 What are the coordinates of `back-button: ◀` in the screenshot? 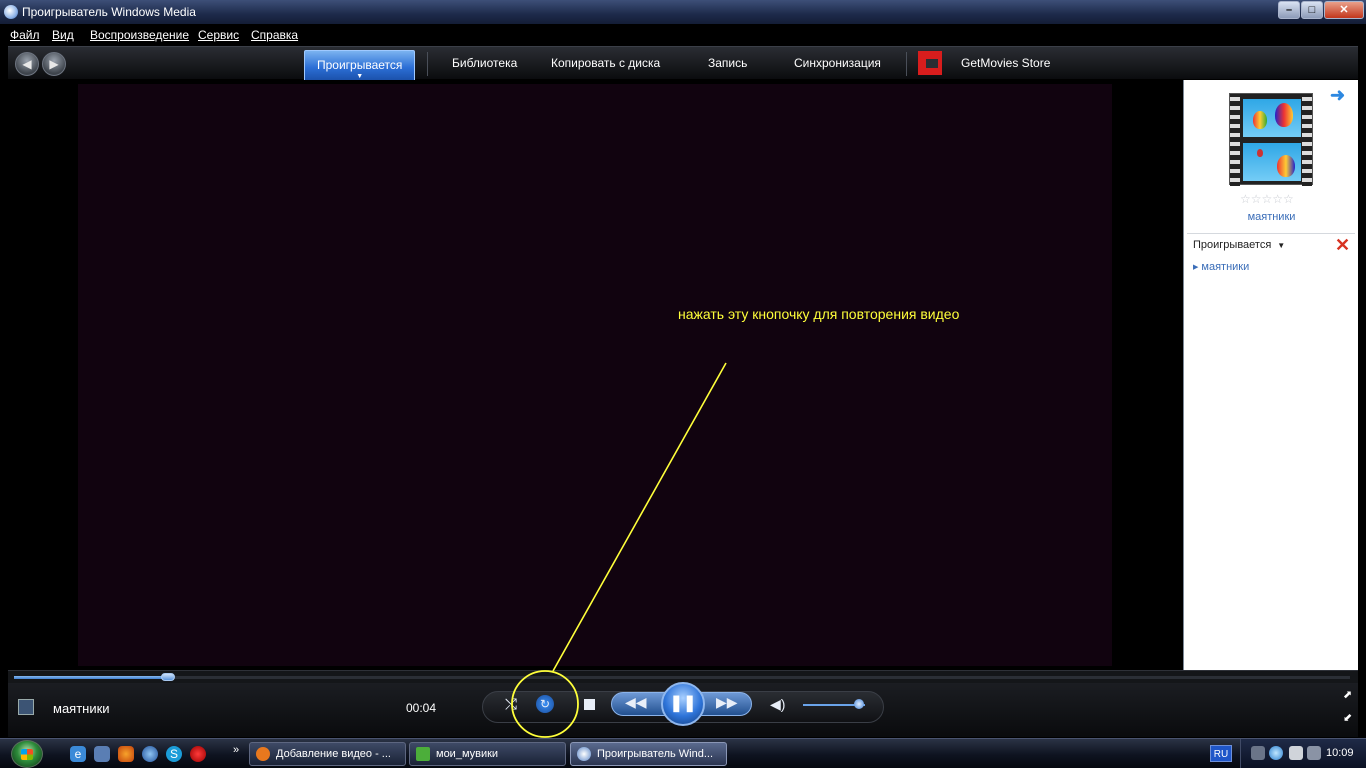 It's located at (27, 64).